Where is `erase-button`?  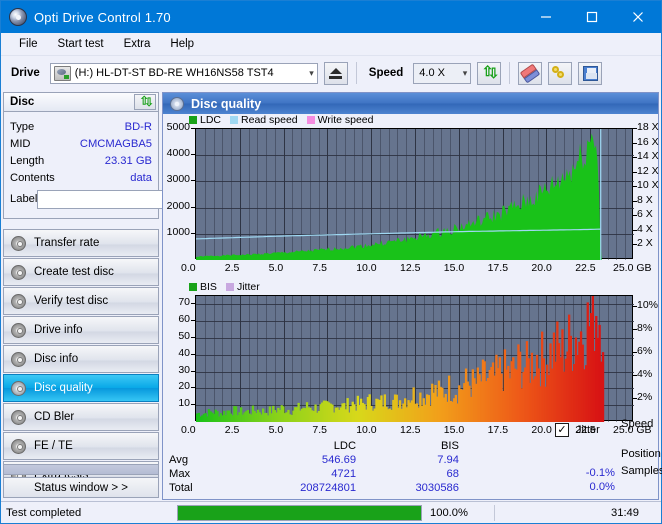 erase-button is located at coordinates (530, 73).